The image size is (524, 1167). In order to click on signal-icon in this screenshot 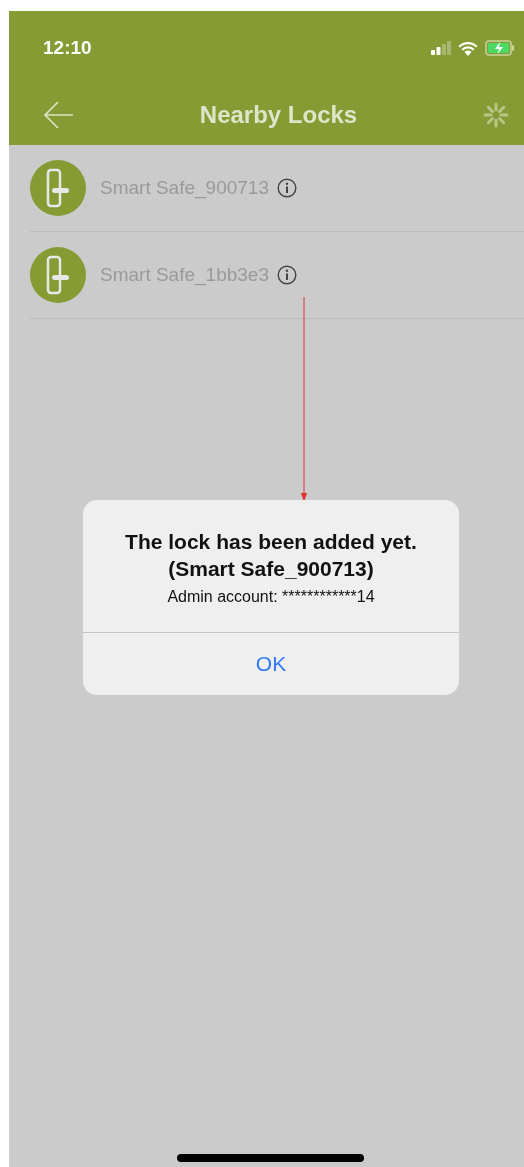, I will do `click(441, 48)`.